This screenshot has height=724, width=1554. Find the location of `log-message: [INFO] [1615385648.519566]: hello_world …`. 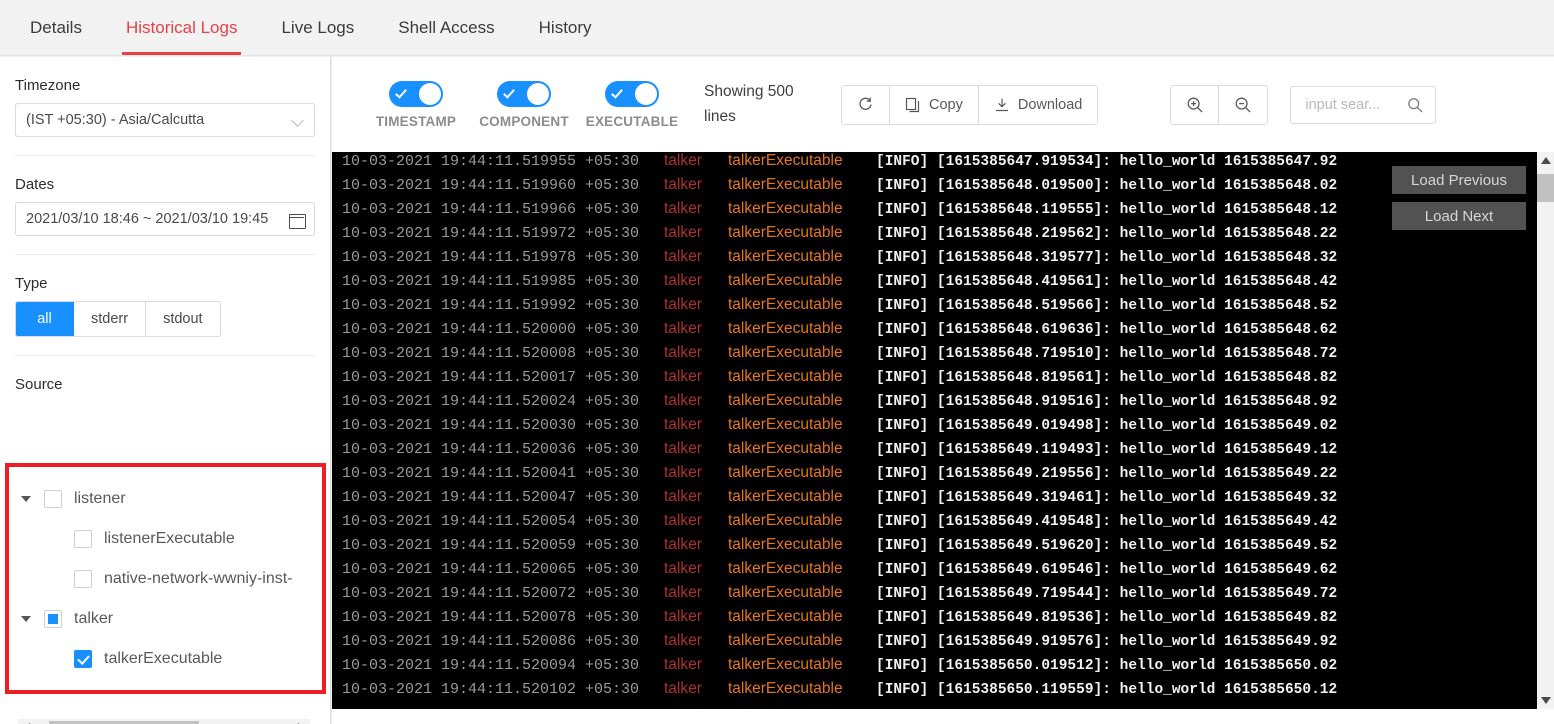

log-message: [INFO] [1615385648.519566]: hello_world … is located at coordinates (1107, 306).